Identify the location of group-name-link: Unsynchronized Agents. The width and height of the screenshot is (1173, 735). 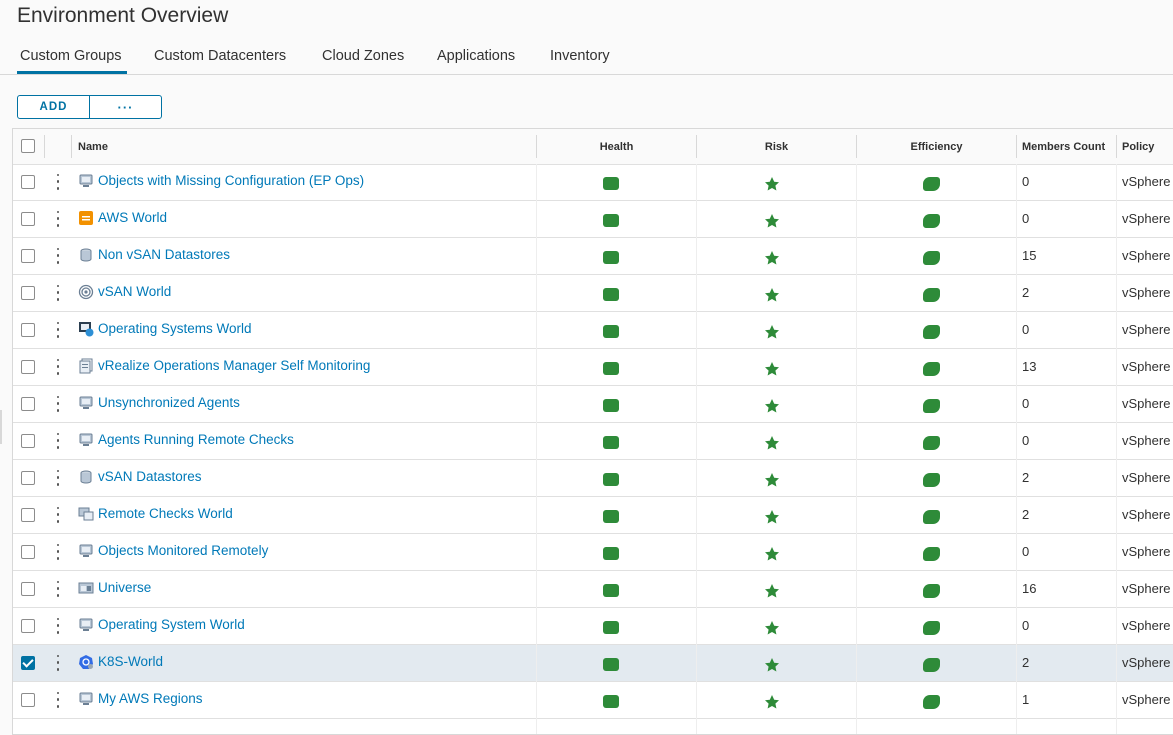
(169, 402).